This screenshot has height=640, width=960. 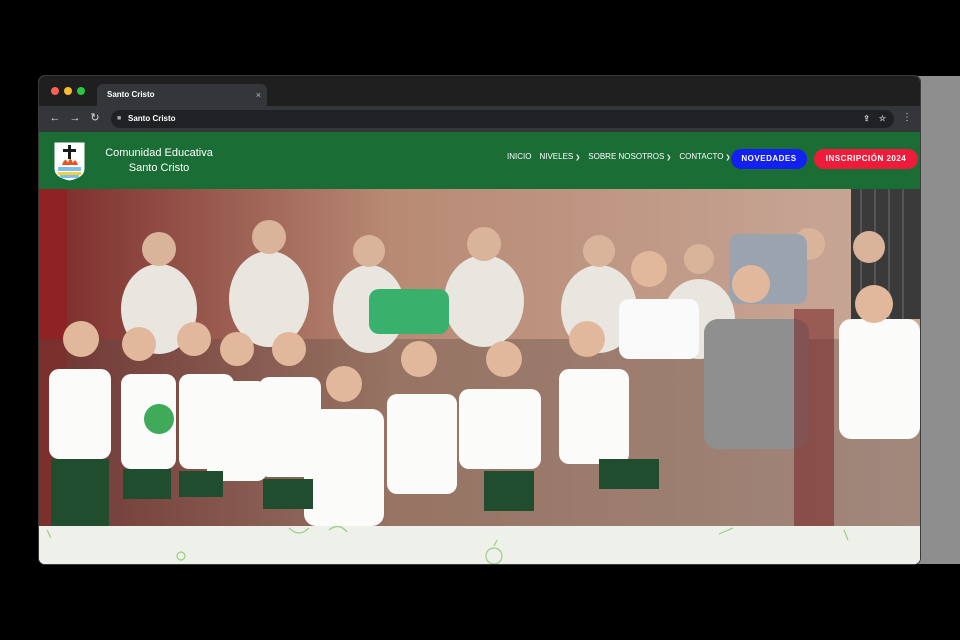 I want to click on brand-line-2: Santo Cristo, so click(x=159, y=168).